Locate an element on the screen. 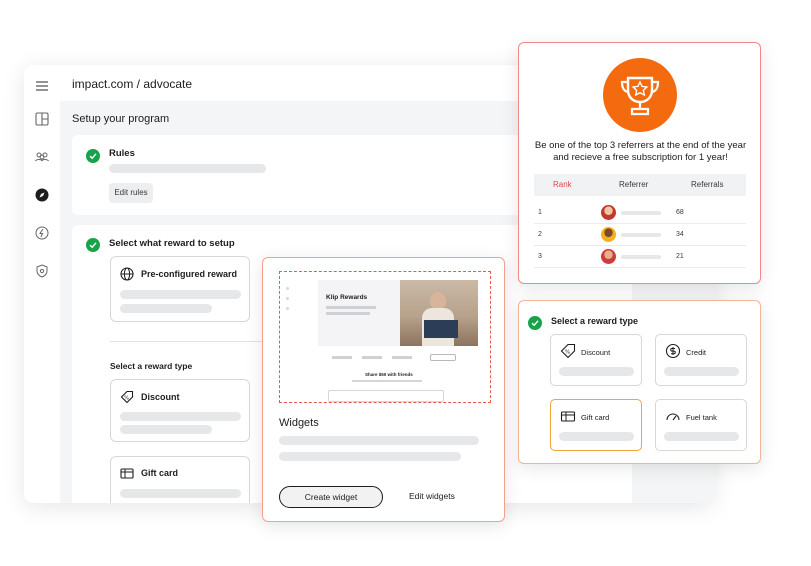 The height and width of the screenshot is (566, 811). globe-icon is located at coordinates (127, 274).